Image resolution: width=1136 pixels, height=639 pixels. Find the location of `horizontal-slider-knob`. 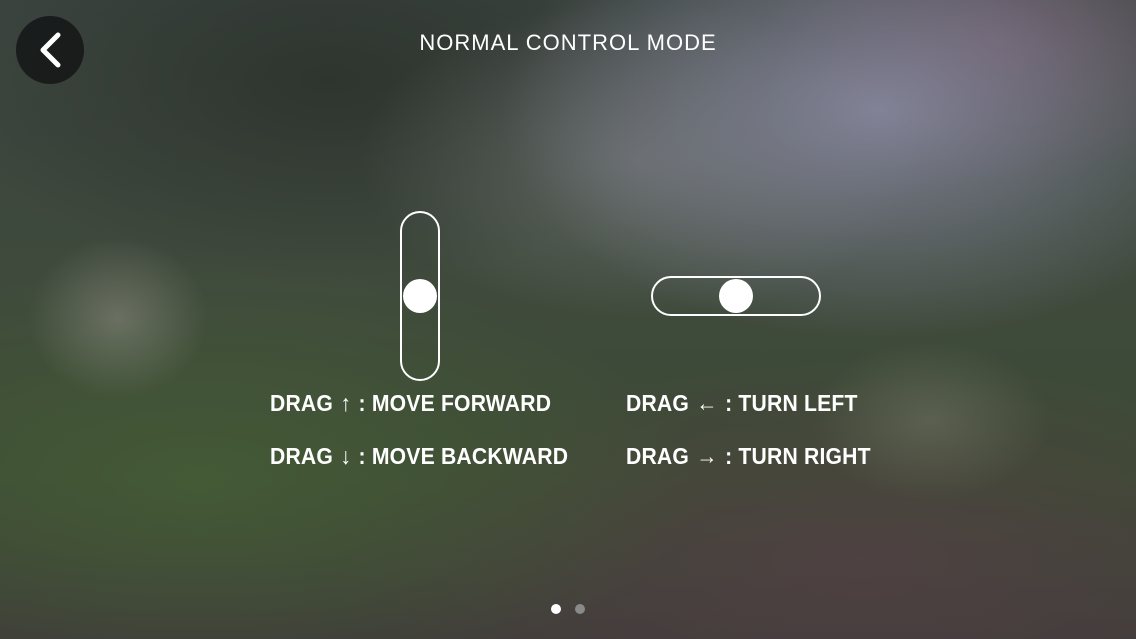

horizontal-slider-knob is located at coordinates (736, 296).